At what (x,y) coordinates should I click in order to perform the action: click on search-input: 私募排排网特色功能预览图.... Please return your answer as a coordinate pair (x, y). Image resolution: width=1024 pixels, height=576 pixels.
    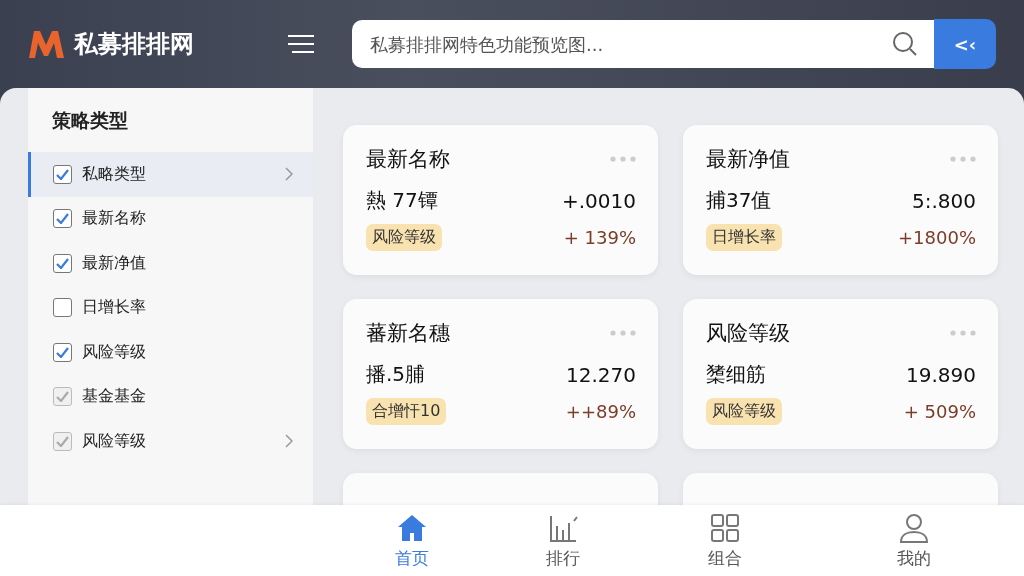
    Looking at the image, I should click on (630, 44).